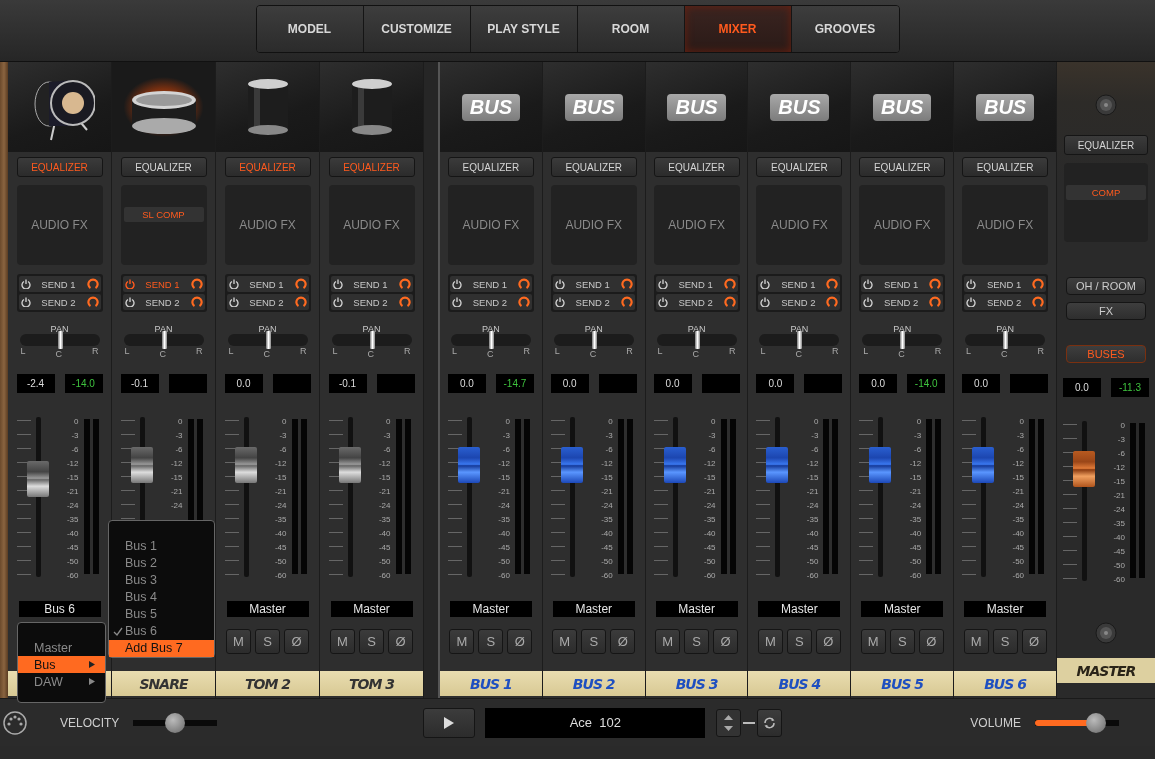 This screenshot has width=1155, height=759. Describe the element at coordinates (310, 29) in the screenshot. I see `tab: MODEL` at that location.